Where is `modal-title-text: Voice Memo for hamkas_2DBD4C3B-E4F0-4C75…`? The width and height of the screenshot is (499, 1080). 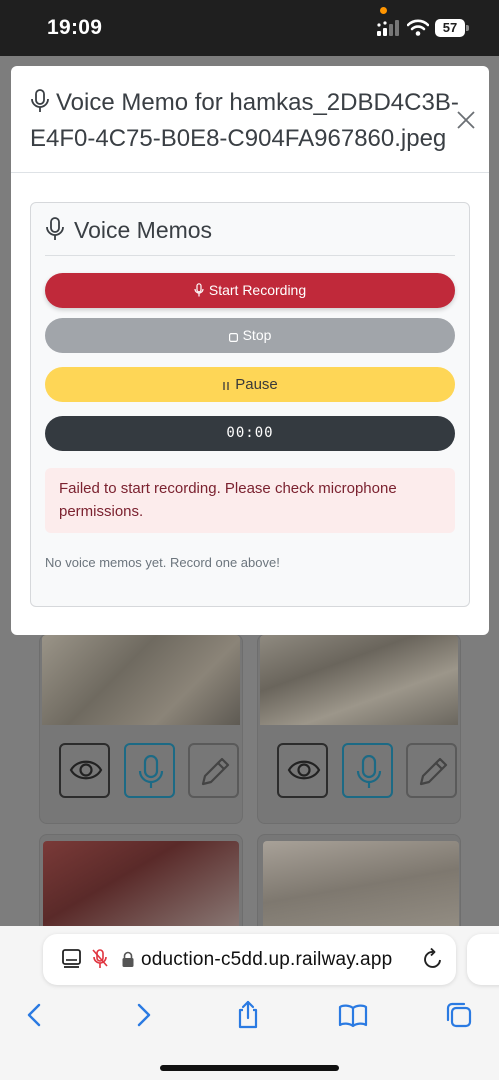
modal-title-text: Voice Memo for hamkas_2DBD4C3B-E4F0-4C75… is located at coordinates (244, 120).